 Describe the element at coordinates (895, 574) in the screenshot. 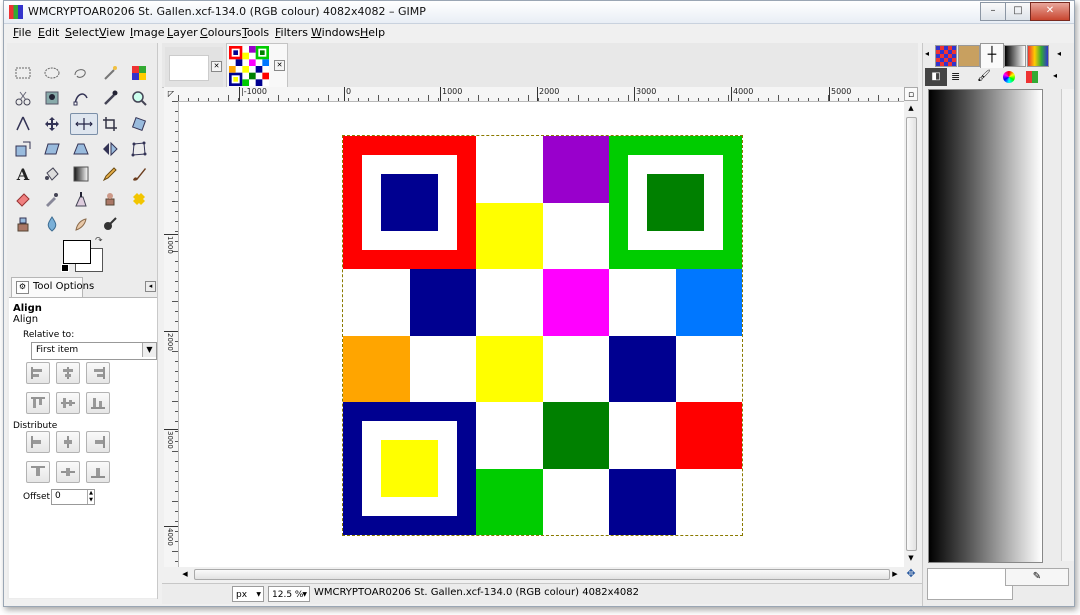

I see `scroll-right-icon: ▶` at that location.